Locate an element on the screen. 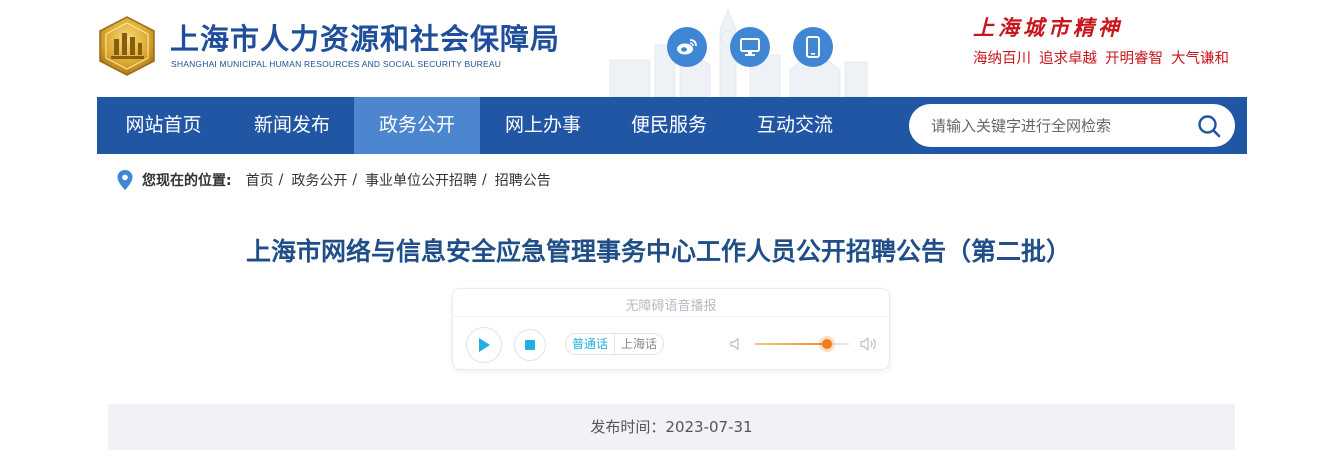 The image size is (1317, 470). monitor-icon is located at coordinates (750, 47).